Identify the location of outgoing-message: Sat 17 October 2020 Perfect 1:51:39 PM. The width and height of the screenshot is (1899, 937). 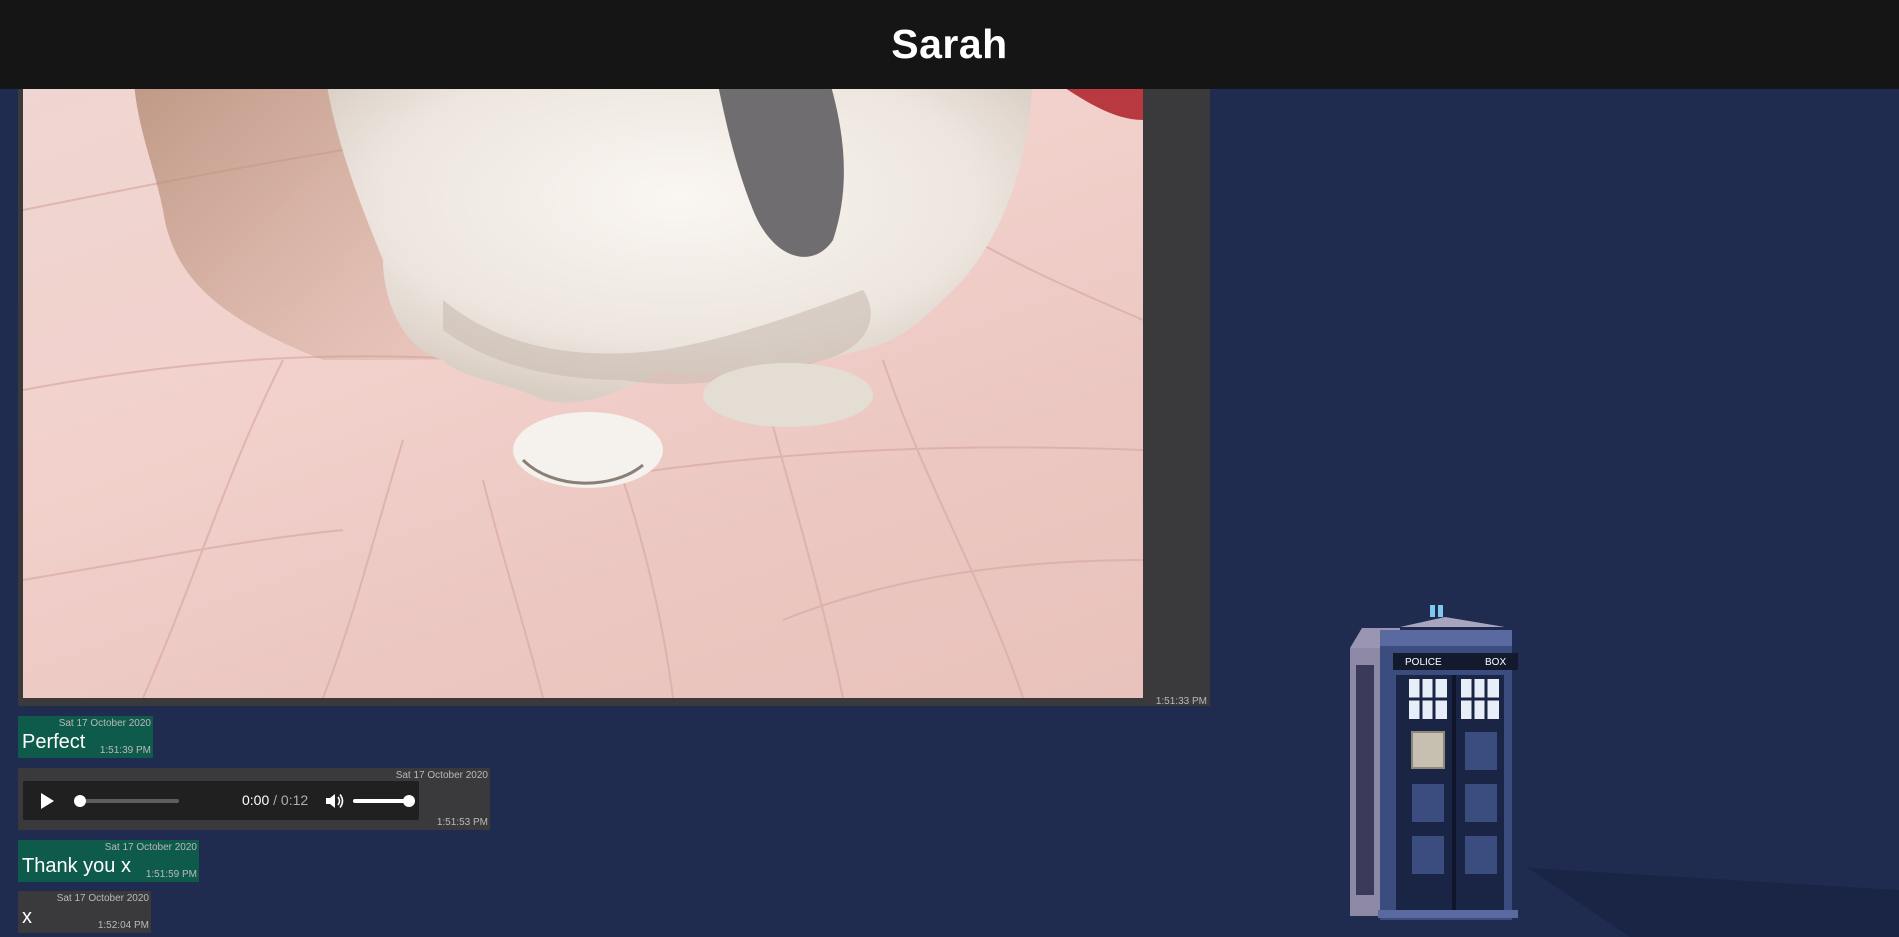
(85, 737).